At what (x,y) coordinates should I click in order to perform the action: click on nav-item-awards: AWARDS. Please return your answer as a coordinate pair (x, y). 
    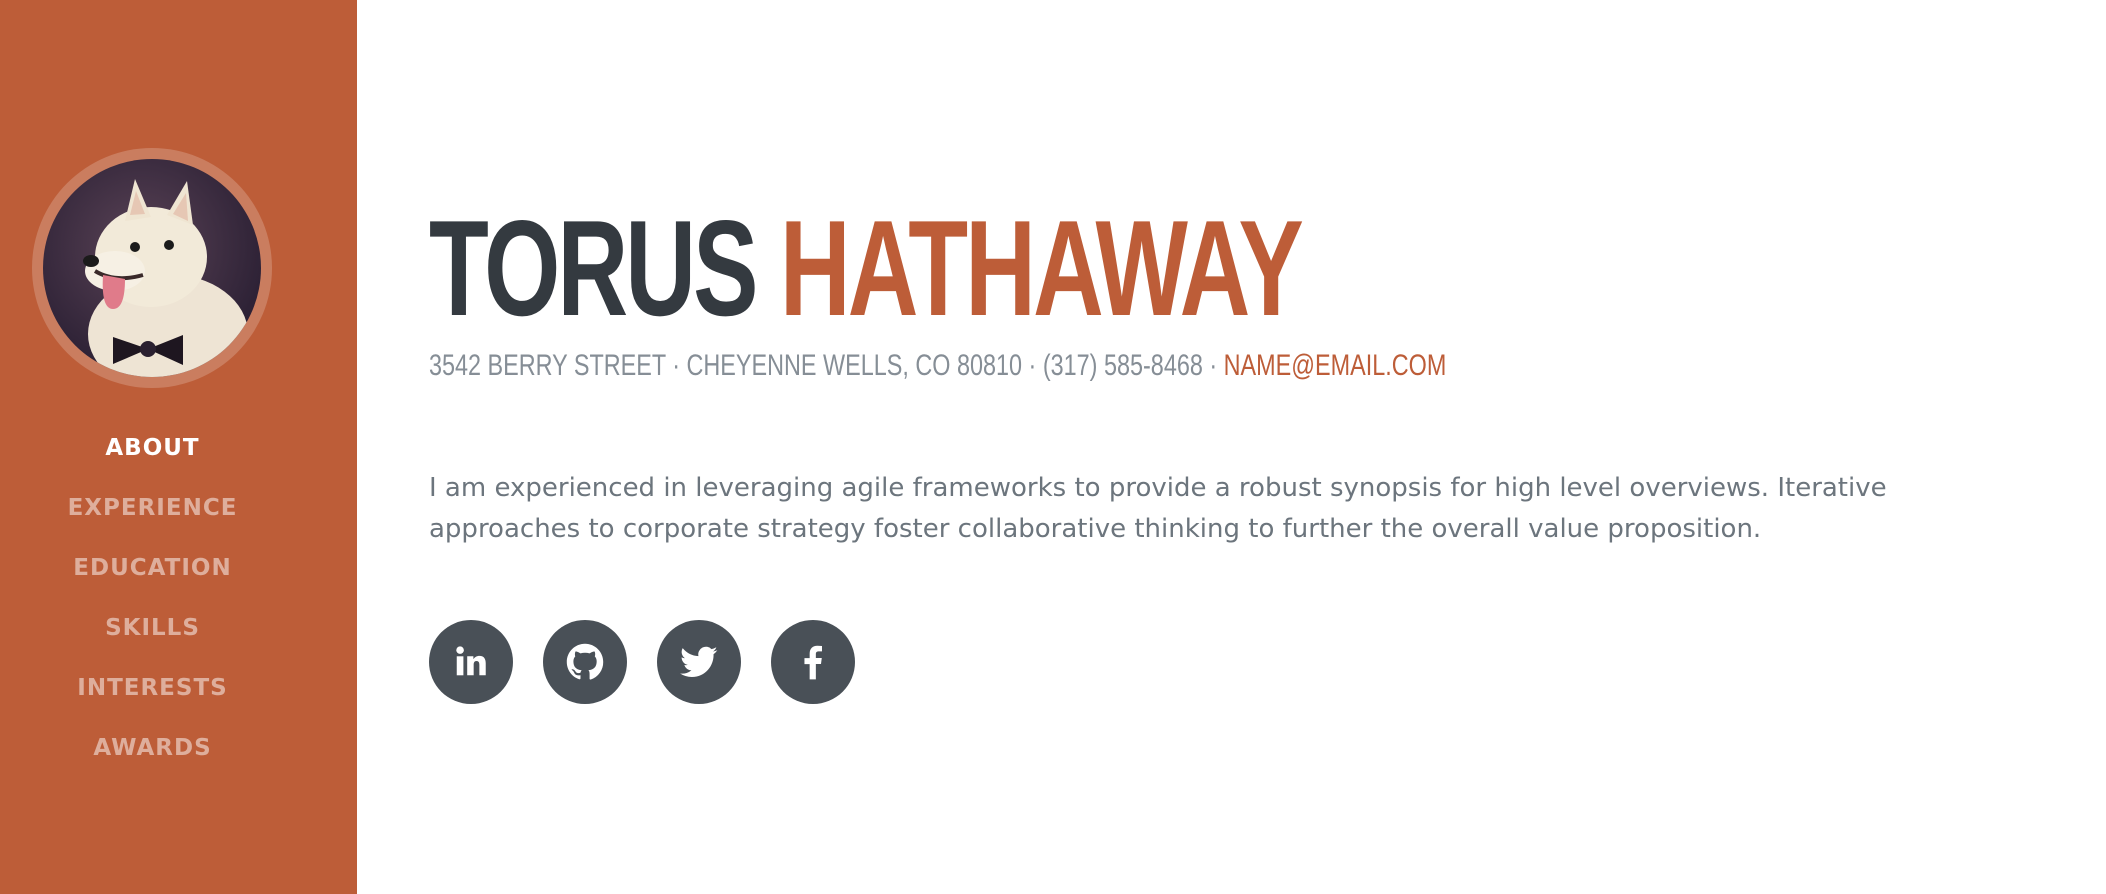
    Looking at the image, I should click on (152, 748).